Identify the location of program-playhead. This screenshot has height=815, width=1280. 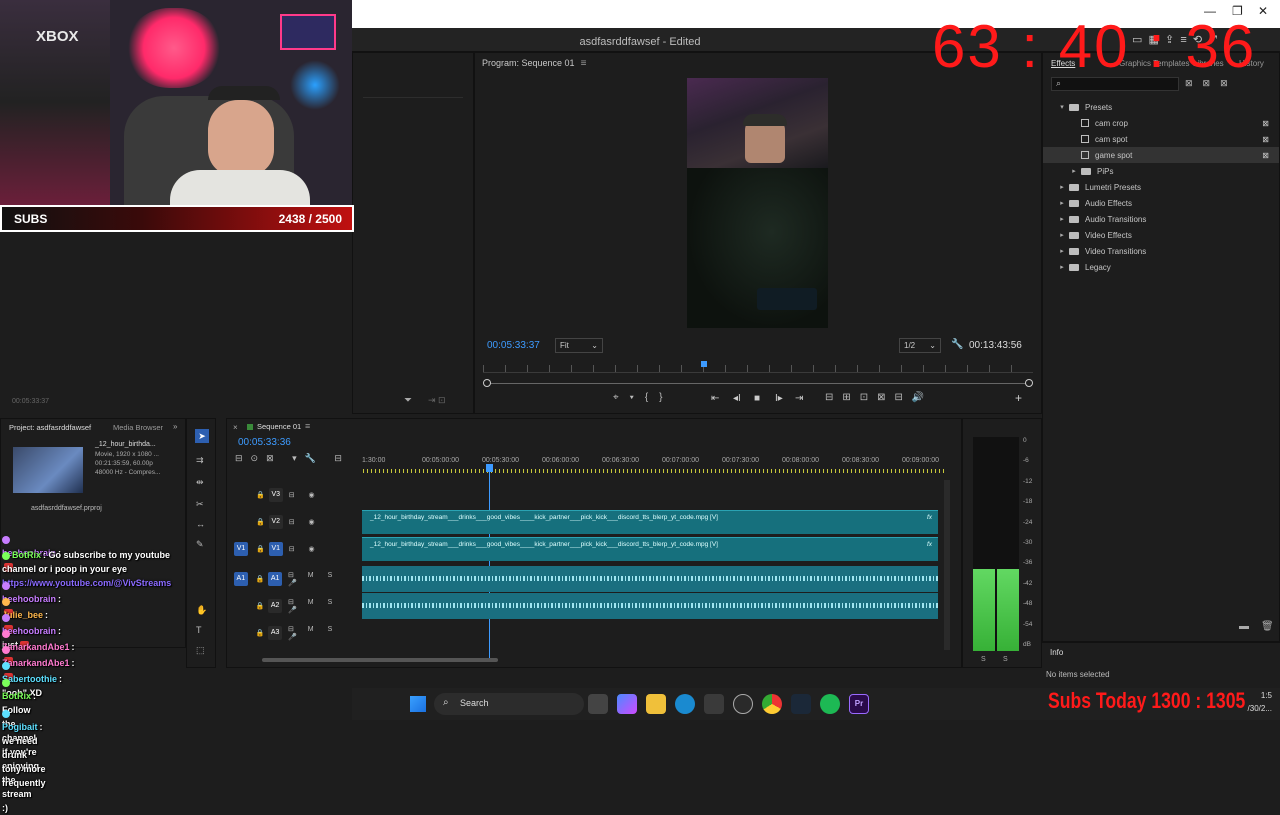
(704, 364).